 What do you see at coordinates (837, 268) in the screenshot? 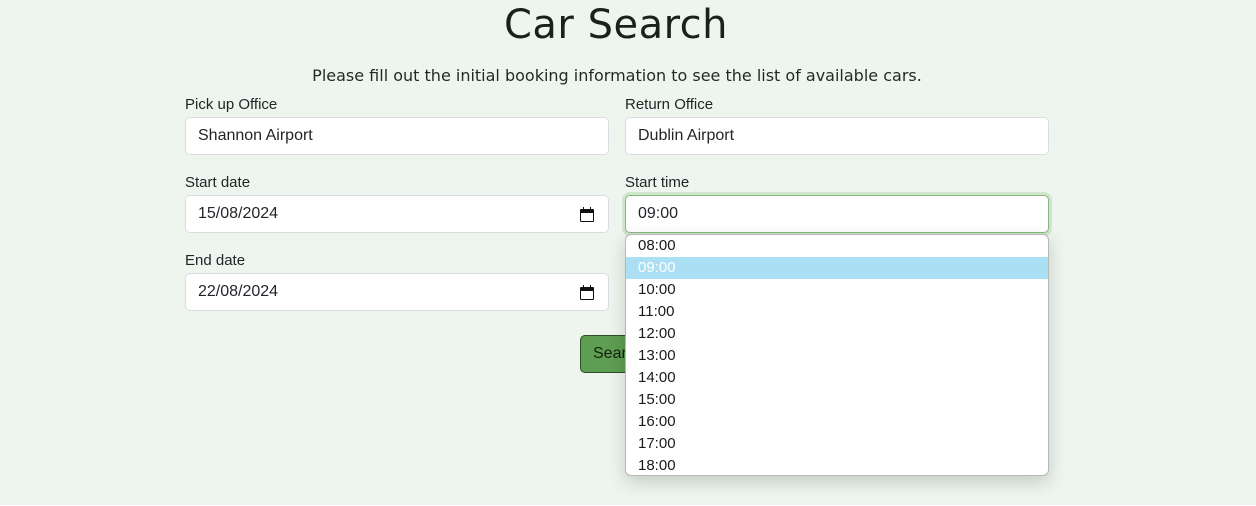
I see `time-option: 09:00` at bounding box center [837, 268].